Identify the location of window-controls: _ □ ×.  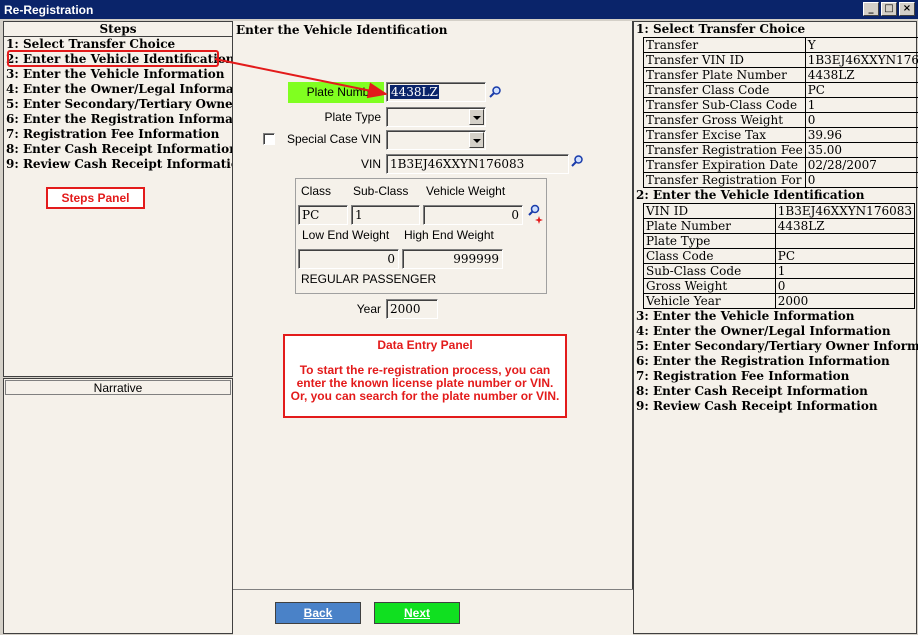
(889, 9).